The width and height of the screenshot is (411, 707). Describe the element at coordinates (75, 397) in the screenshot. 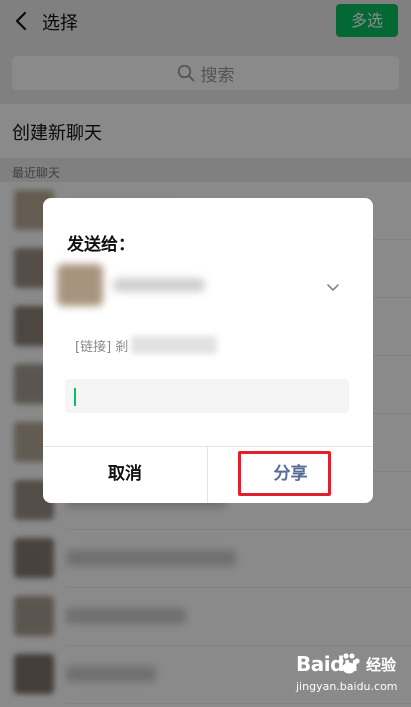

I see `text-cursor` at that location.